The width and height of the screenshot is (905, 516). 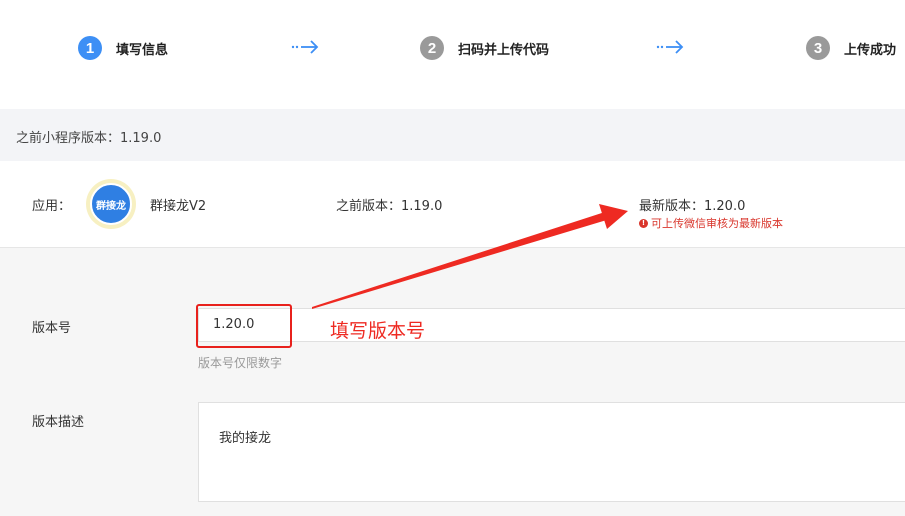 What do you see at coordinates (52, 206) in the screenshot?
I see `app-label: 应用：` at bounding box center [52, 206].